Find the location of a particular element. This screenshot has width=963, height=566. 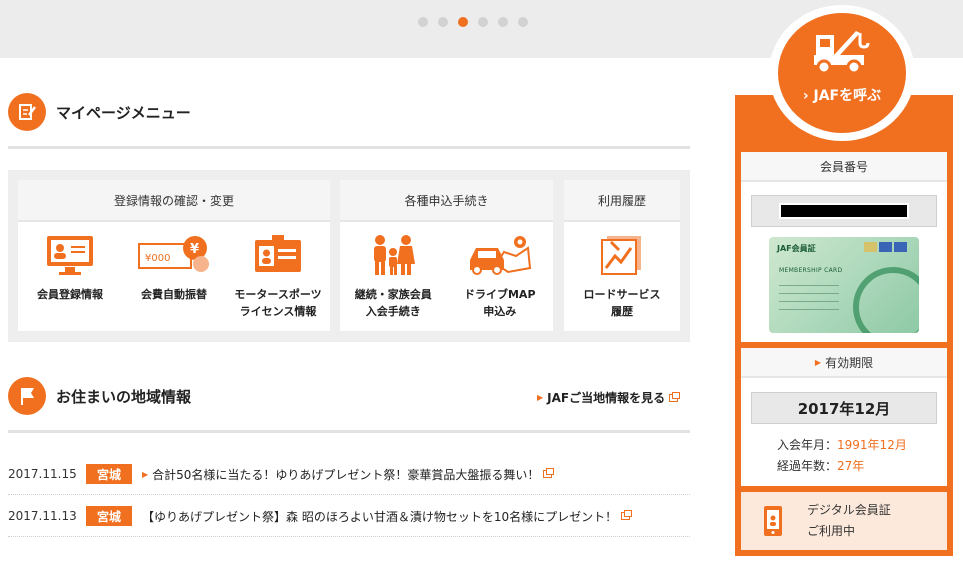

menu-item-road-service-history: ロードサービス 履歴 is located at coordinates (622, 276).